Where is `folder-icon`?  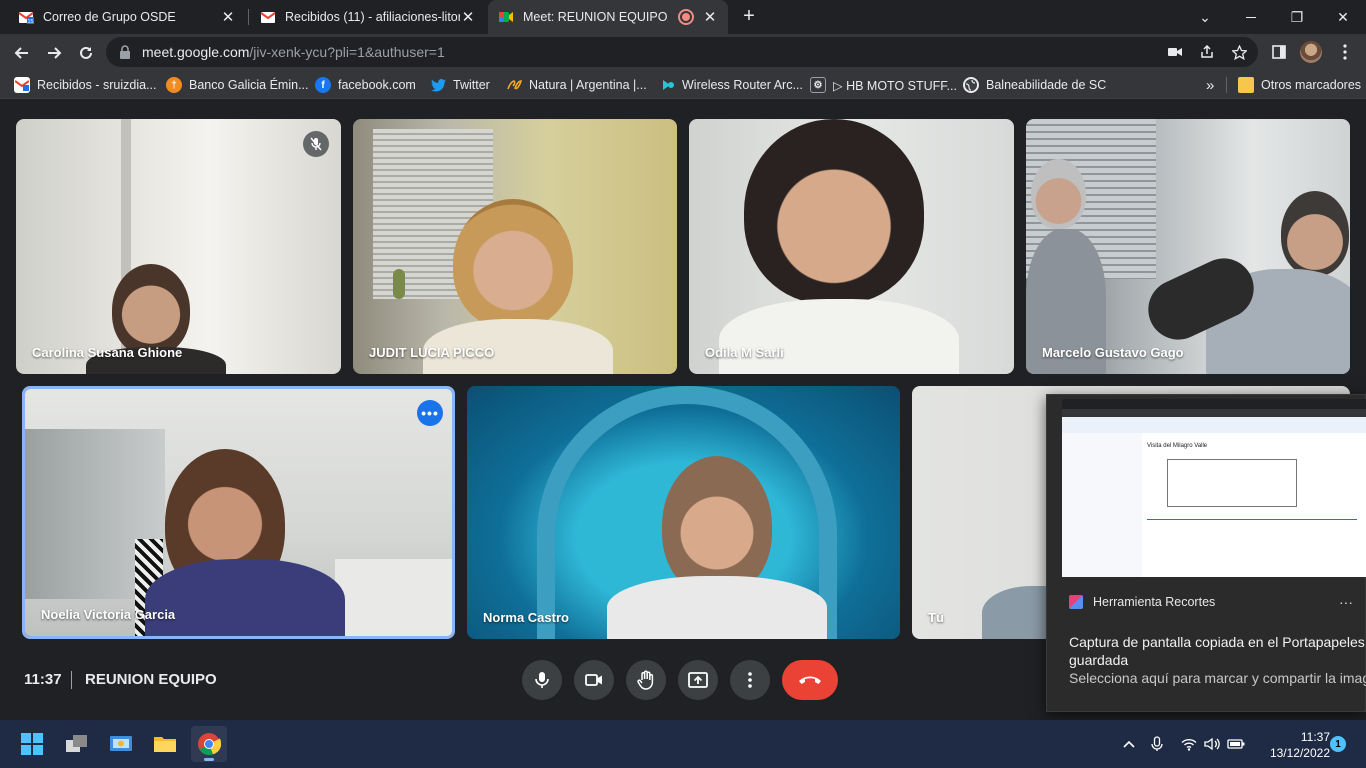 folder-icon is located at coordinates (1246, 85).